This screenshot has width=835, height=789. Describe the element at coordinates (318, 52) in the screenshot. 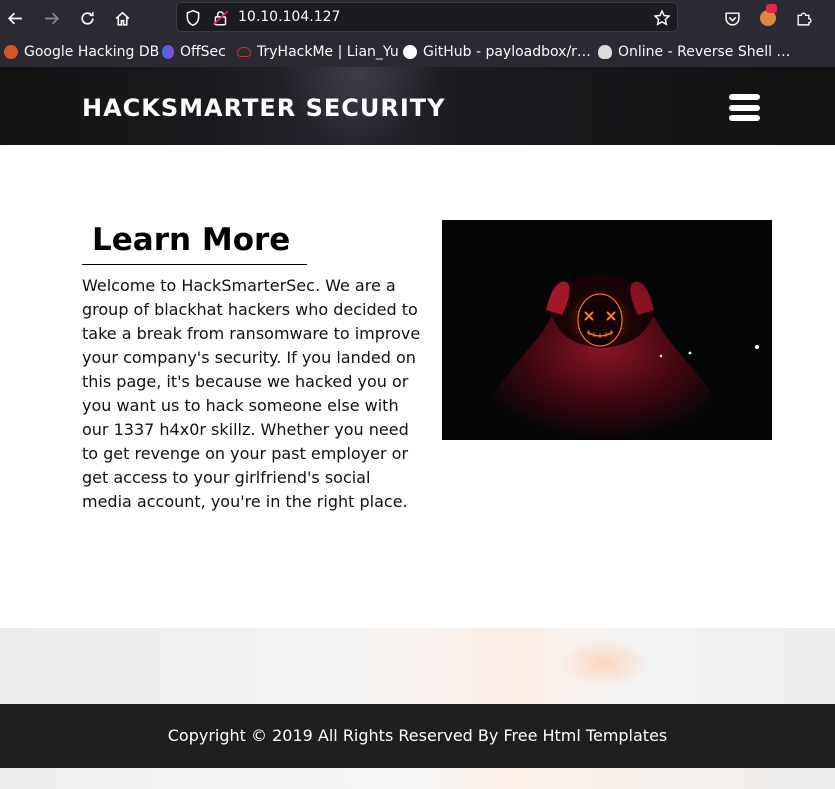

I see `bookmark-tryhackme: TryHackMe | Lian_Yu` at that location.